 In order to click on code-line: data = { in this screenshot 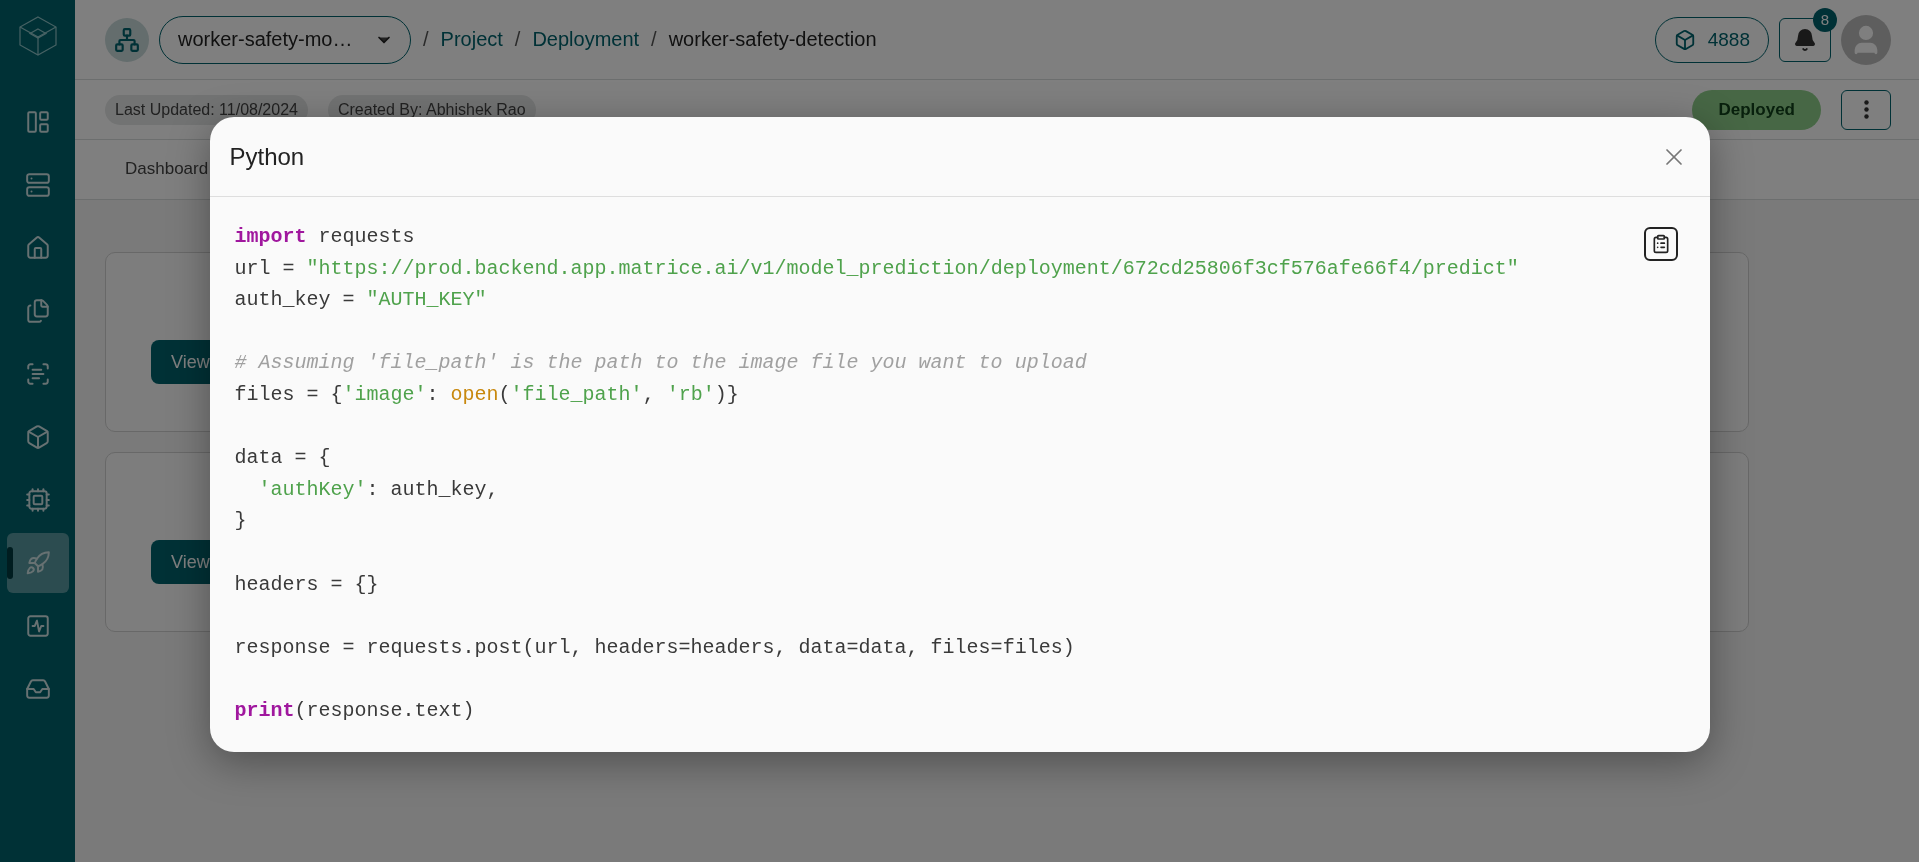, I will do `click(282, 458)`.